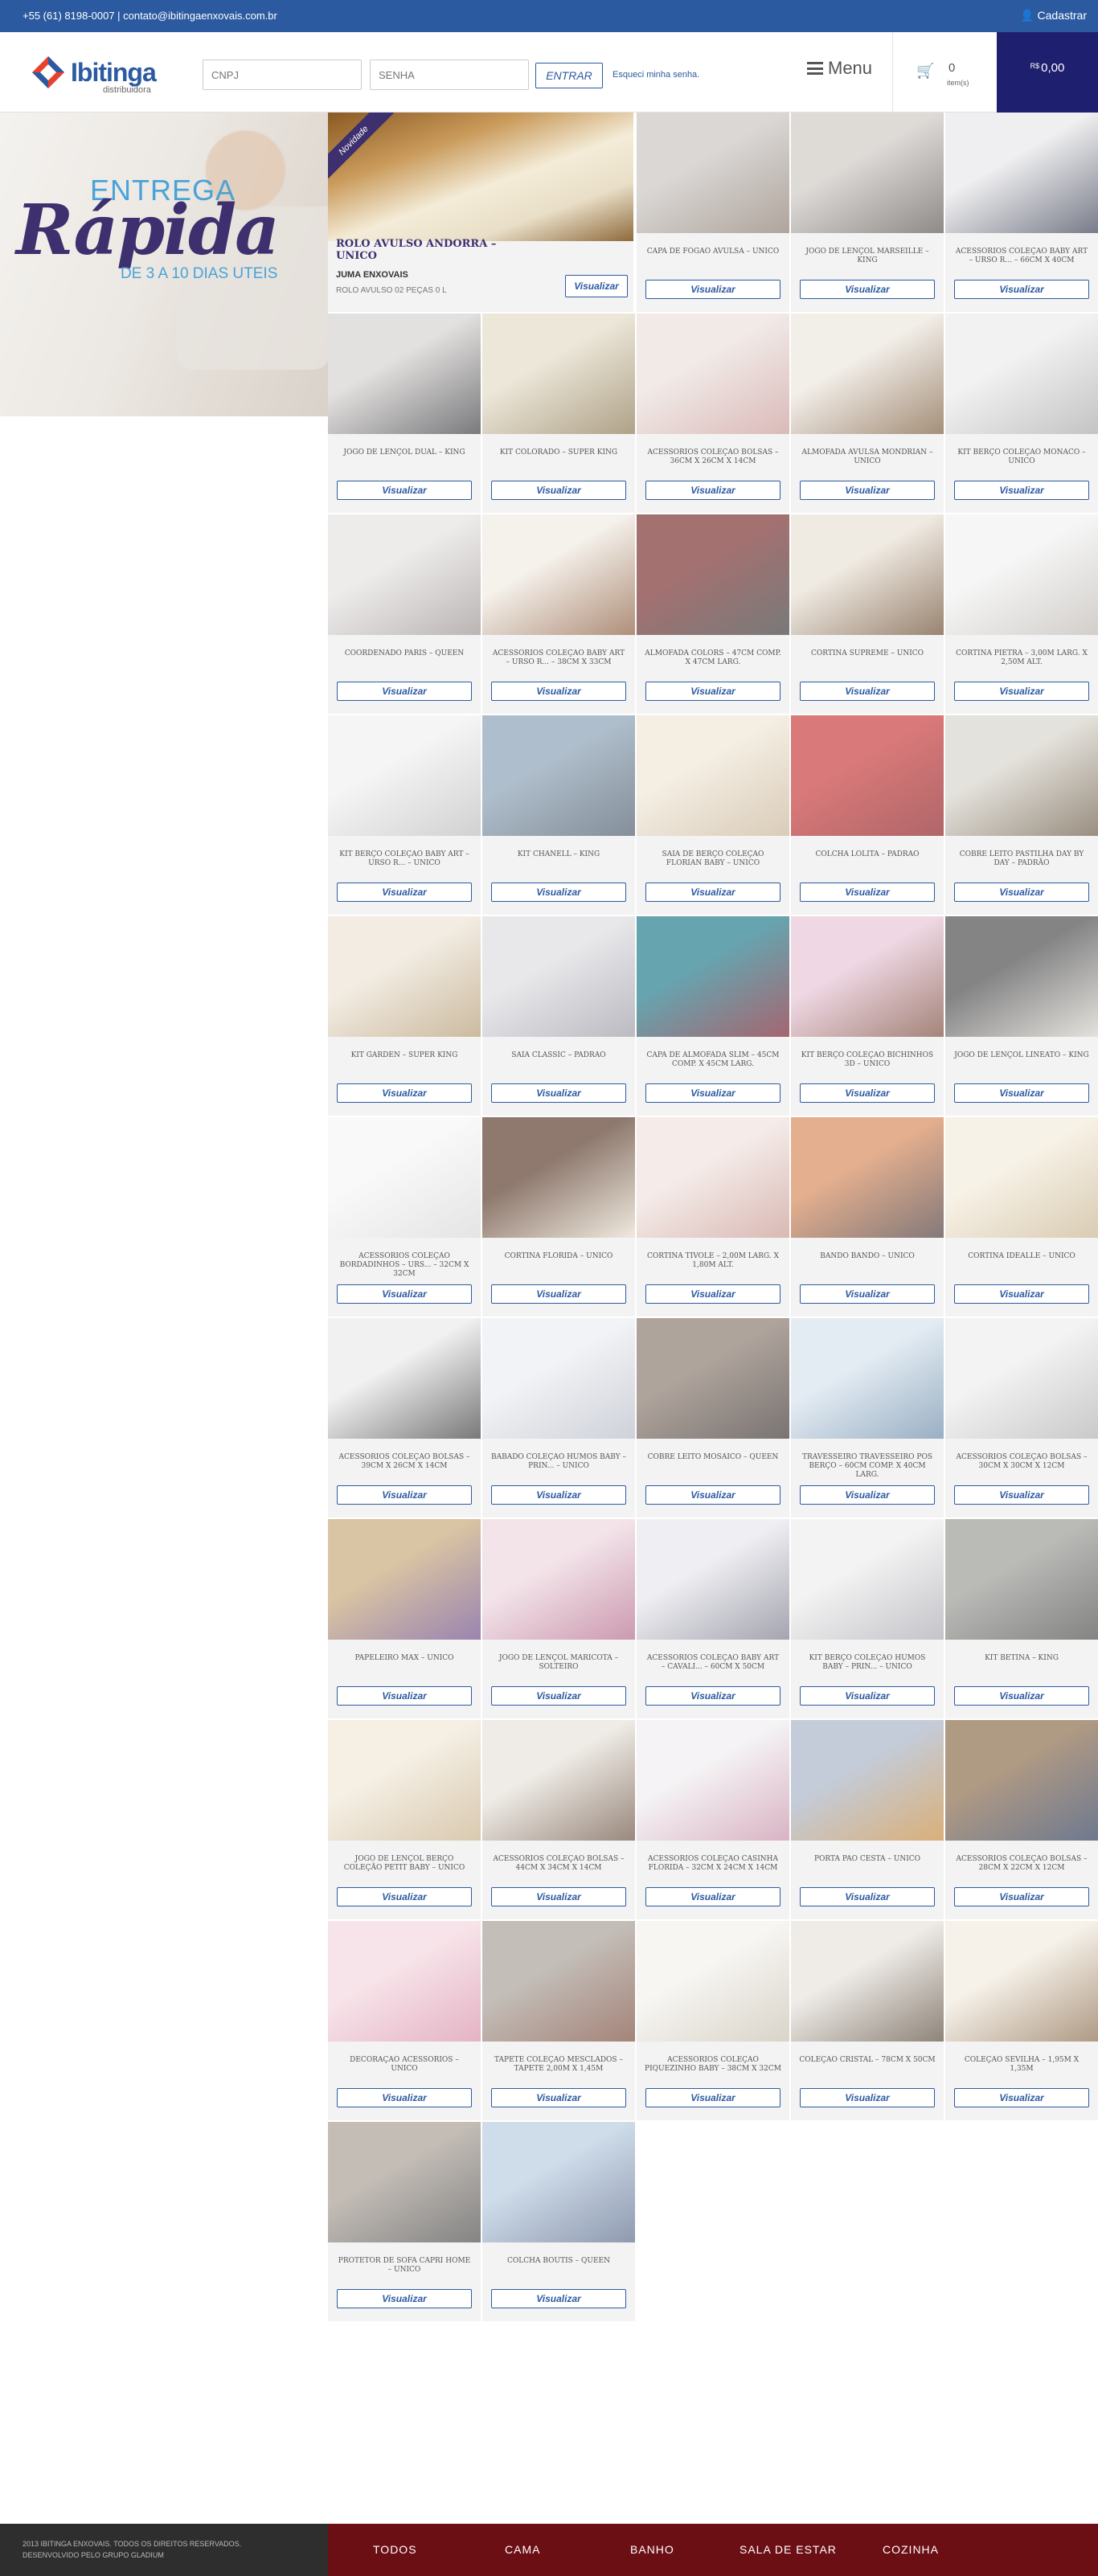  Describe the element at coordinates (867, 815) in the screenshot. I see `product-card: COLCHA LOLITA – PADRÃO Visualizar` at that location.